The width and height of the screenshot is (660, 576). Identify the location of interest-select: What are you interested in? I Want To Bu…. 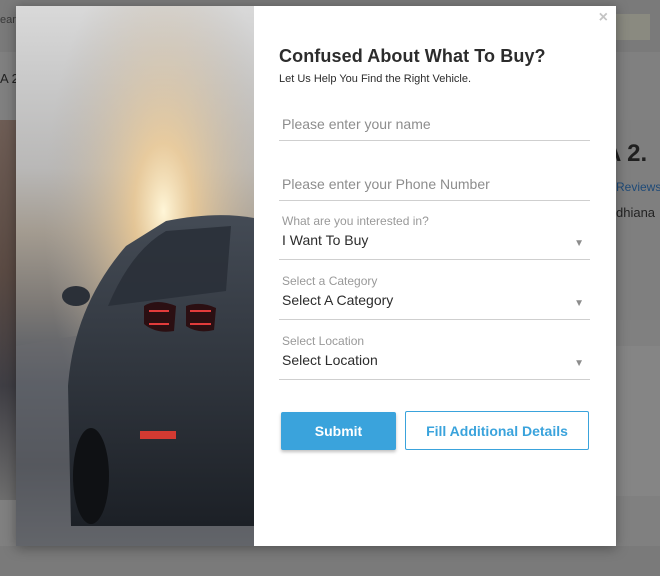
(434, 237).